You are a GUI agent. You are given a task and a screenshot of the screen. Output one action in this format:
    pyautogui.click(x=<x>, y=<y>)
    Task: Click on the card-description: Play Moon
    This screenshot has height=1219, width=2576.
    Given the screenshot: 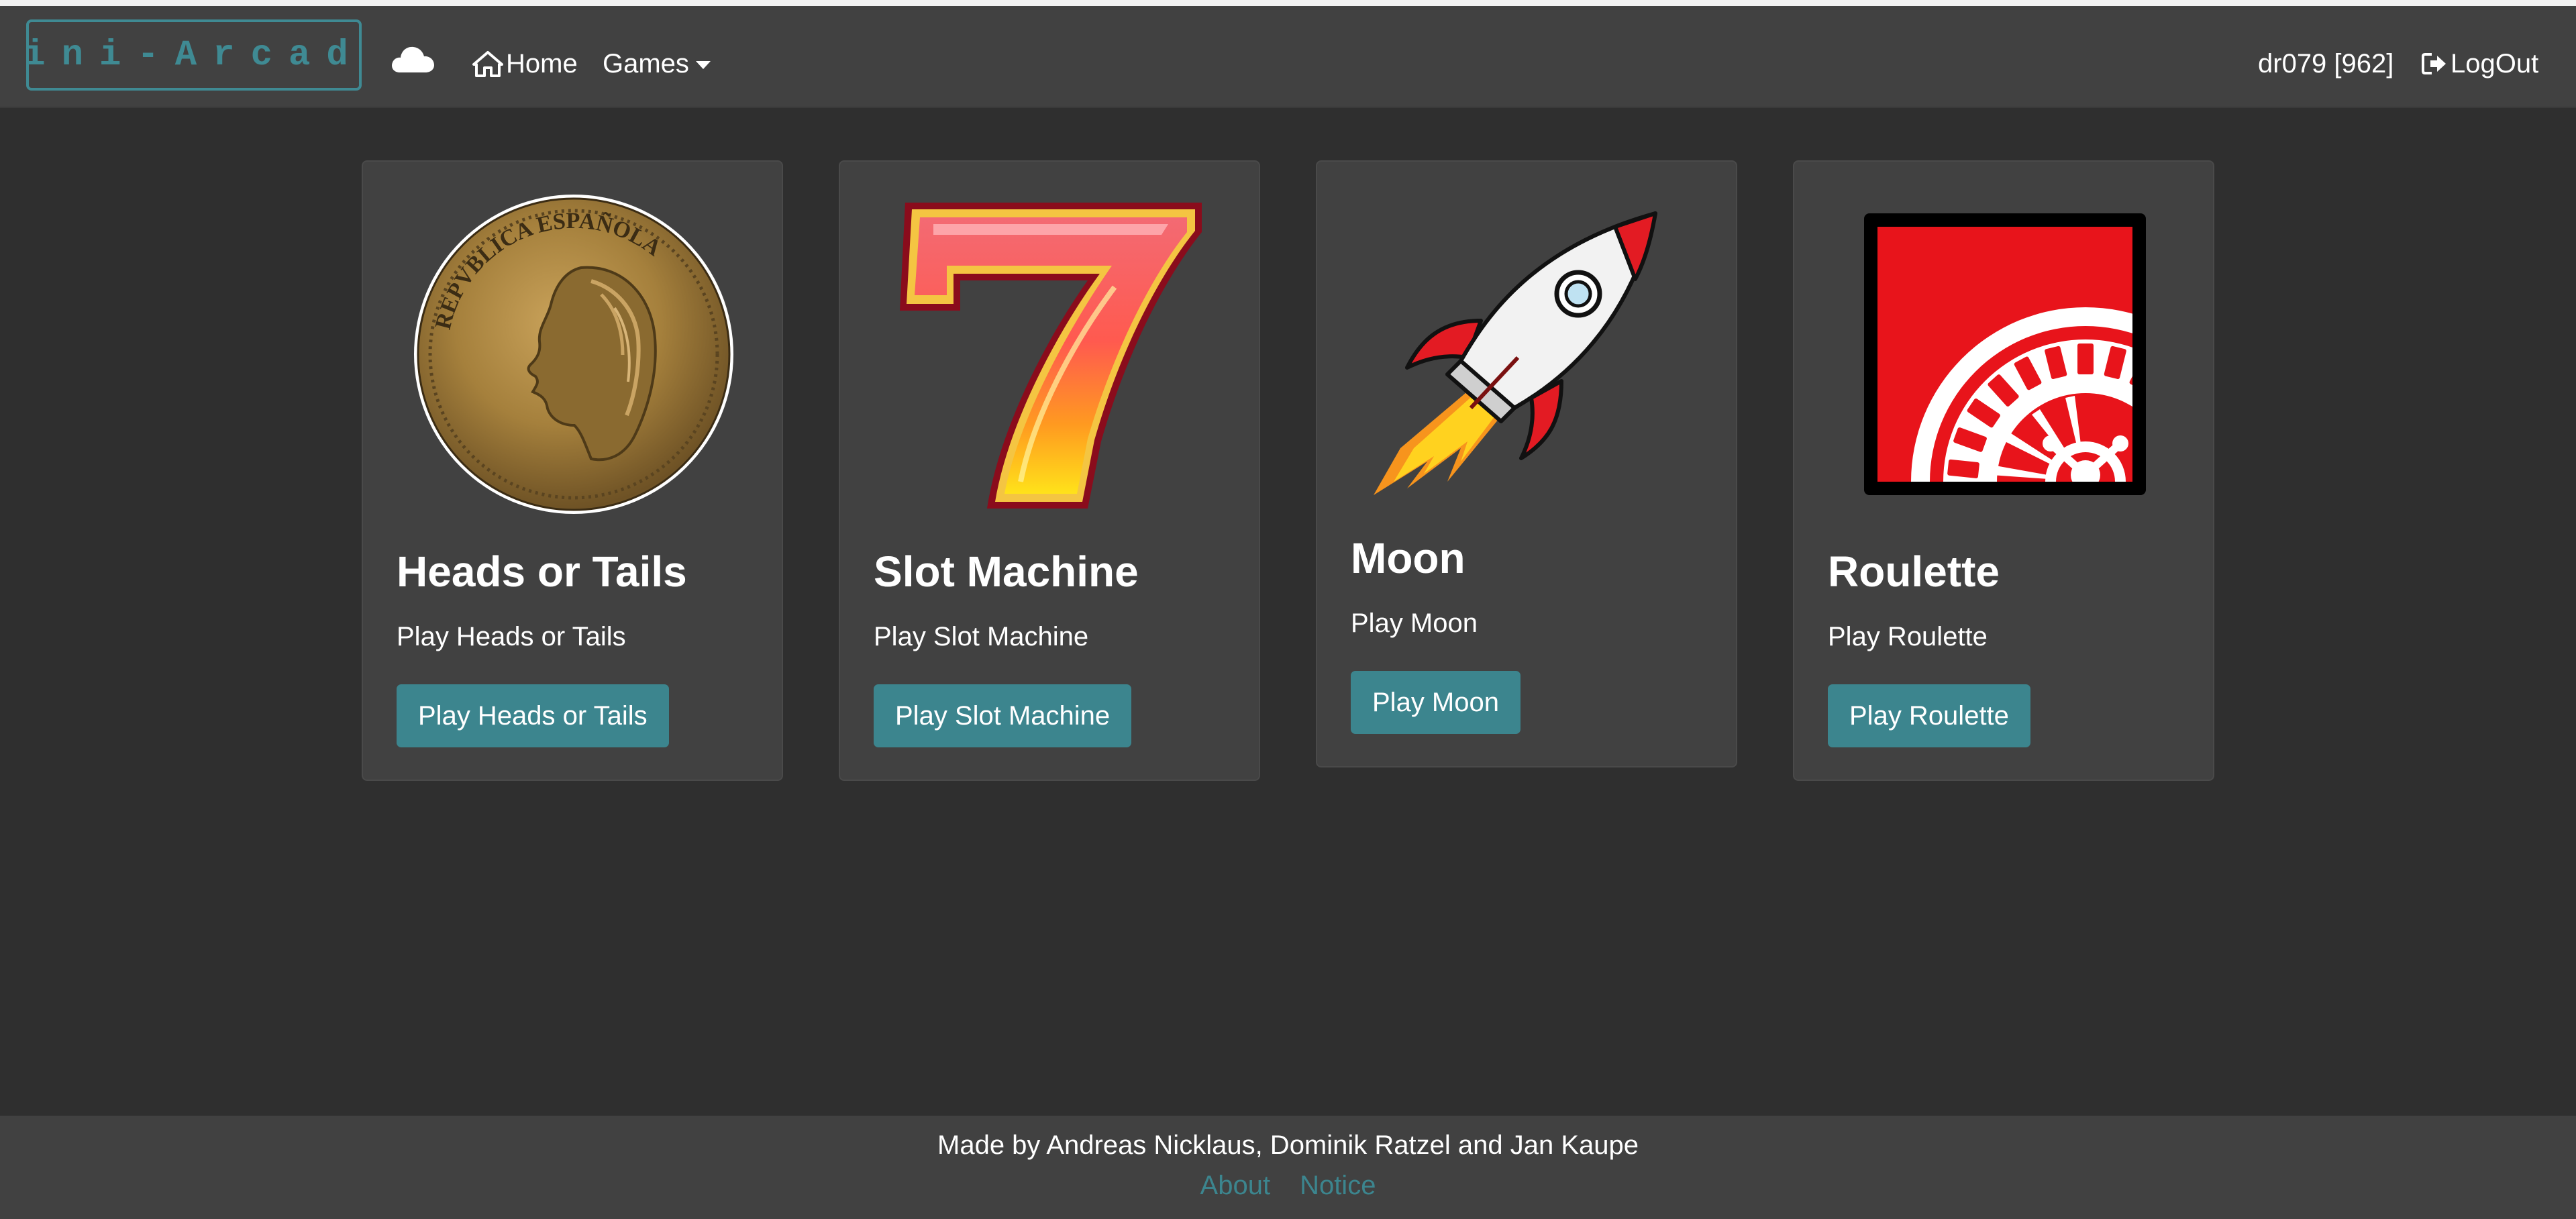 What is the action you would take?
    pyautogui.click(x=1414, y=623)
    